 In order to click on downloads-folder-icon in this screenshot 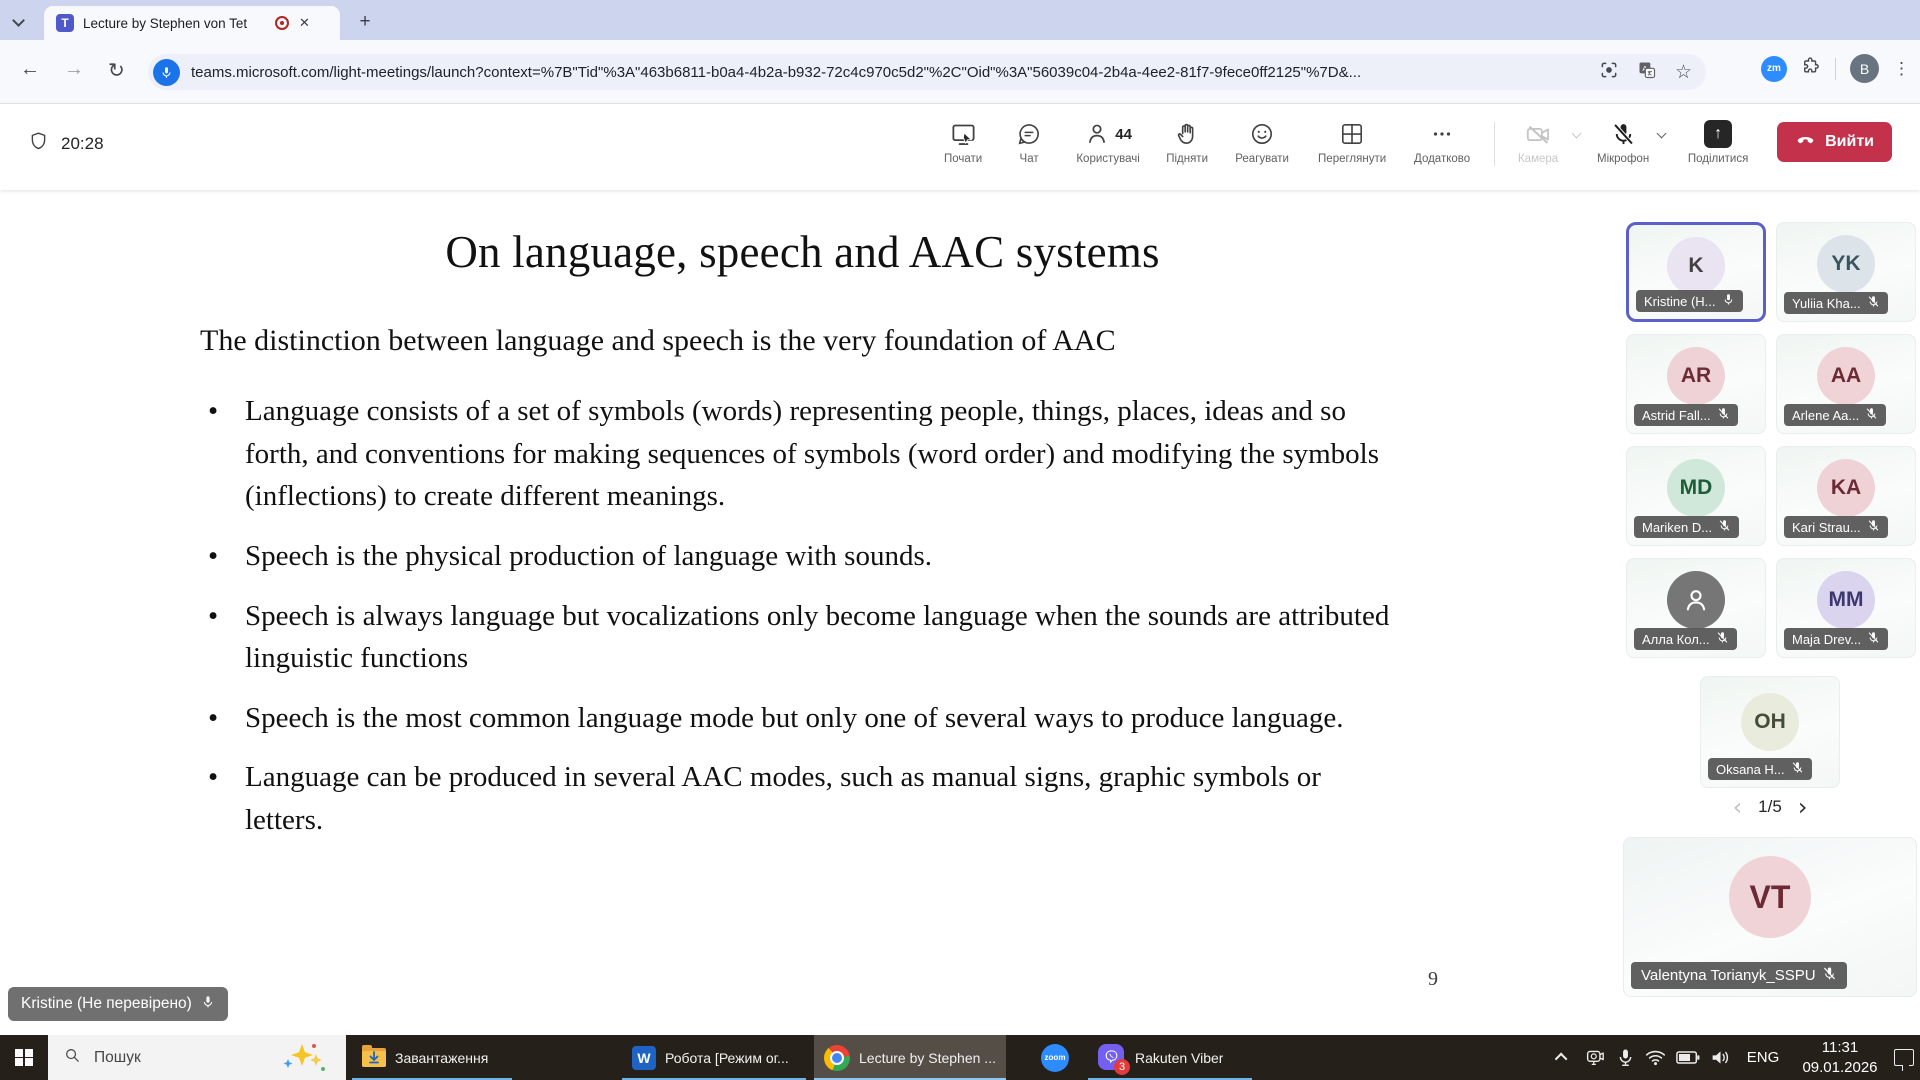, I will do `click(374, 1056)`.